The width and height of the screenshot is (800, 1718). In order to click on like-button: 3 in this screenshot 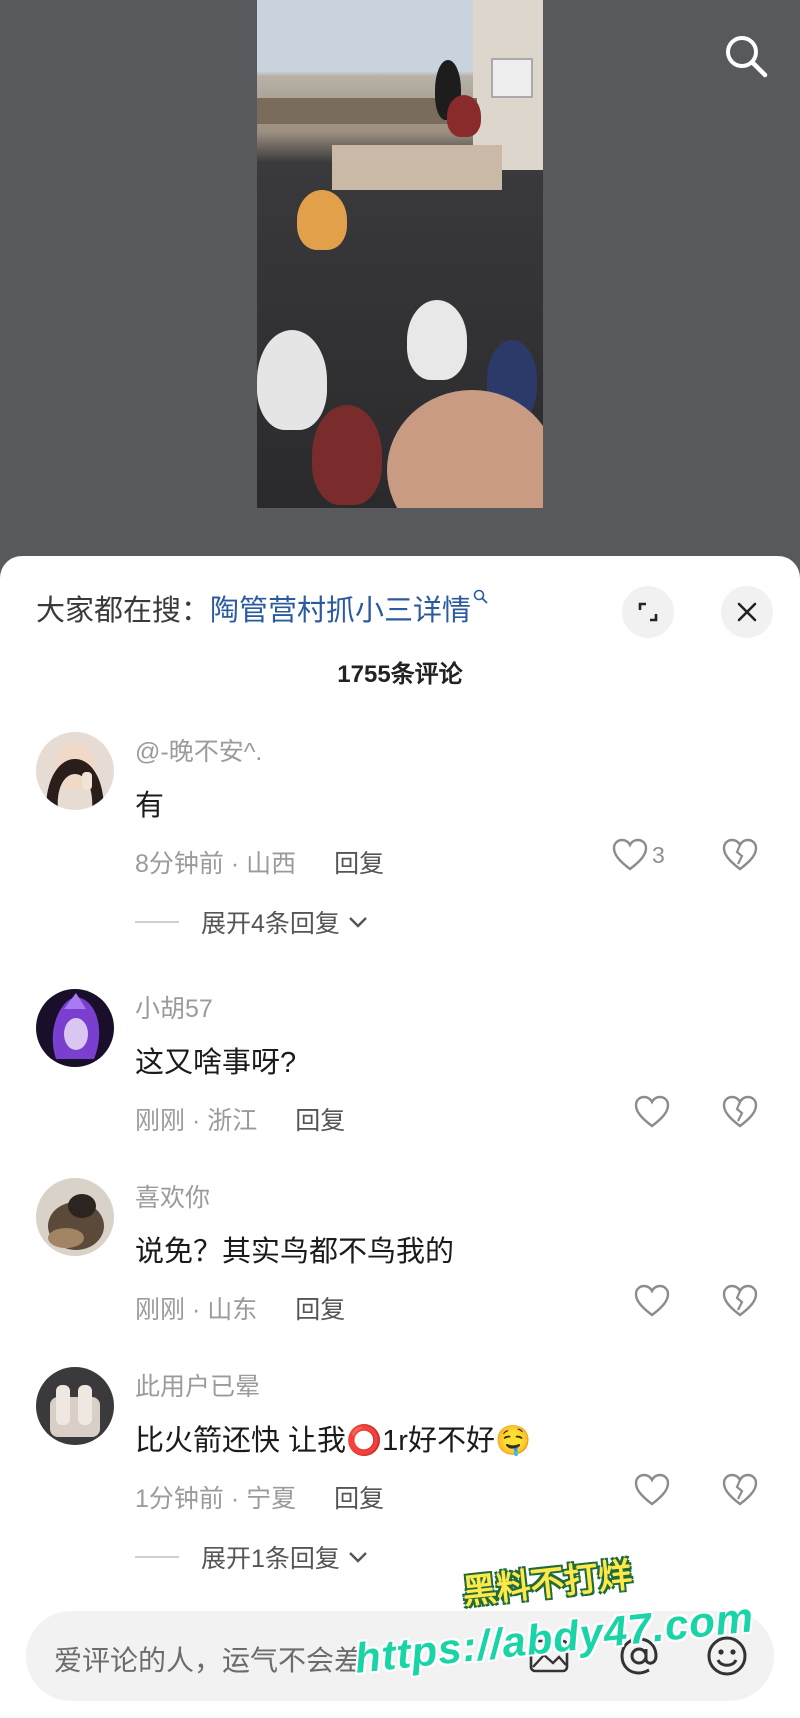, I will do `click(638, 855)`.